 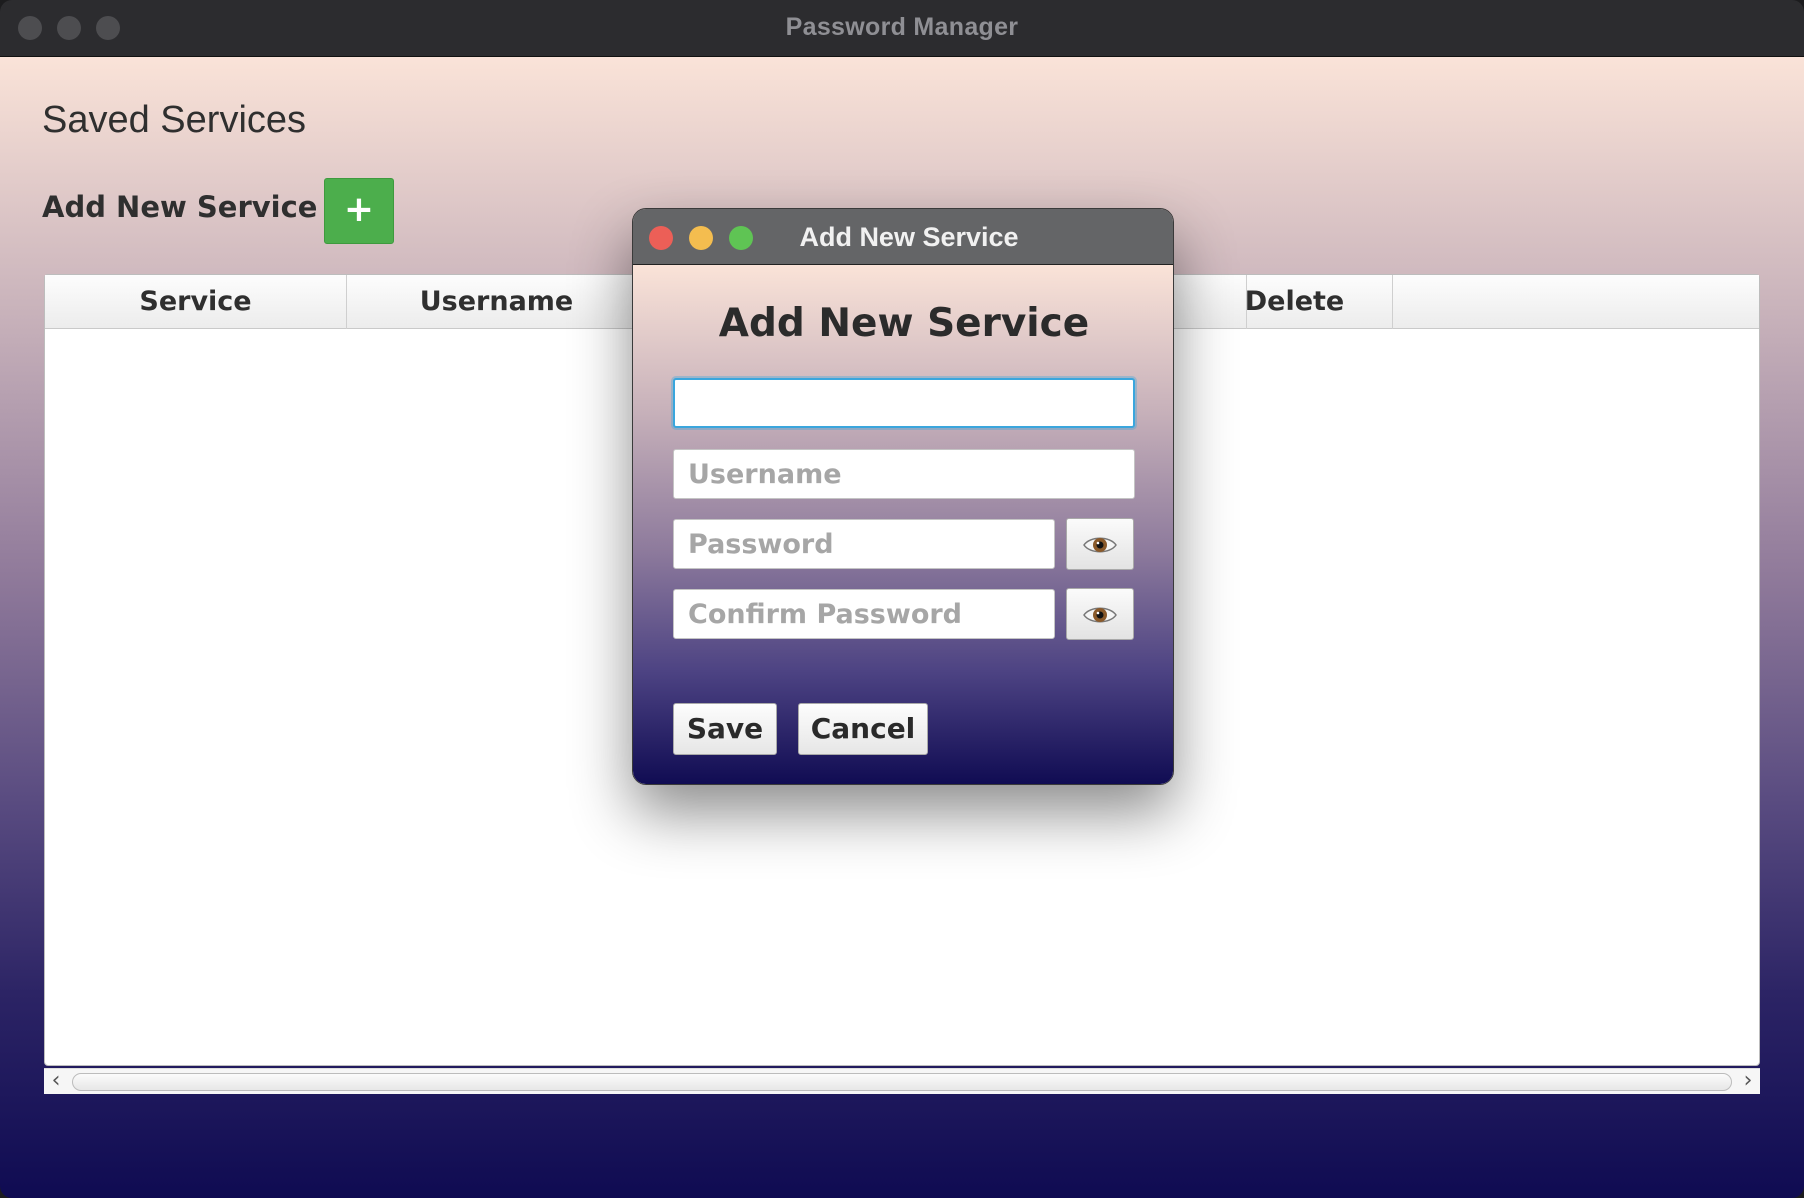 I want to click on scroll-right-icon: ›, so click(x=1748, y=1082).